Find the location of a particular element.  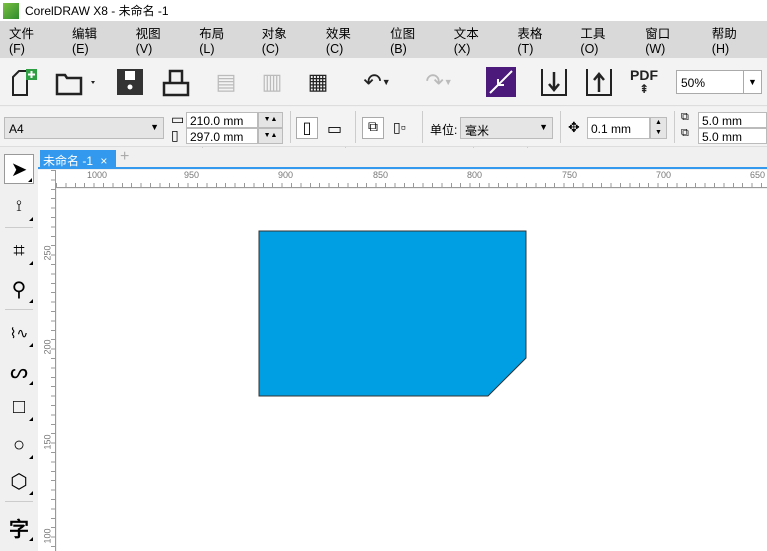

page-width-input: 210.0 mm is located at coordinates (222, 120).